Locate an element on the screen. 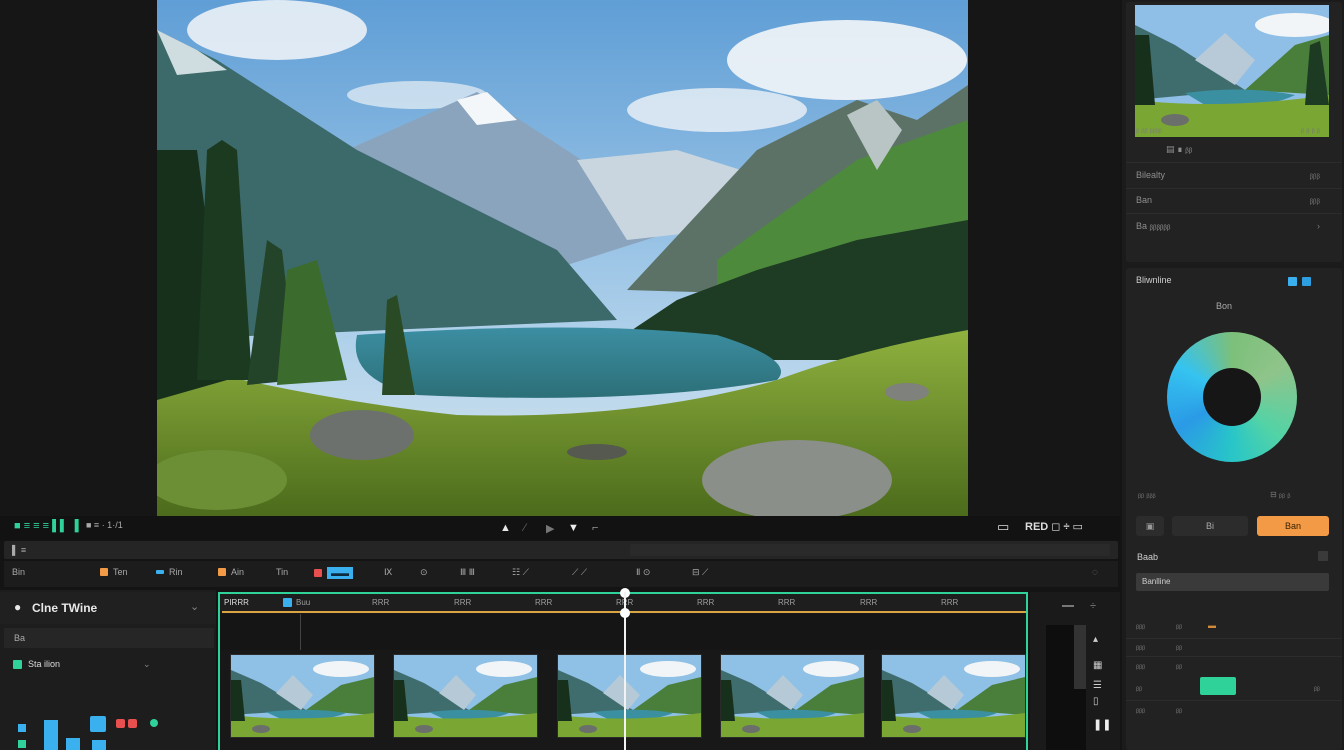 The width and height of the screenshot is (1344, 750). param-row: ᵦᵦ ᵦᵦ is located at coordinates (1233, 691).